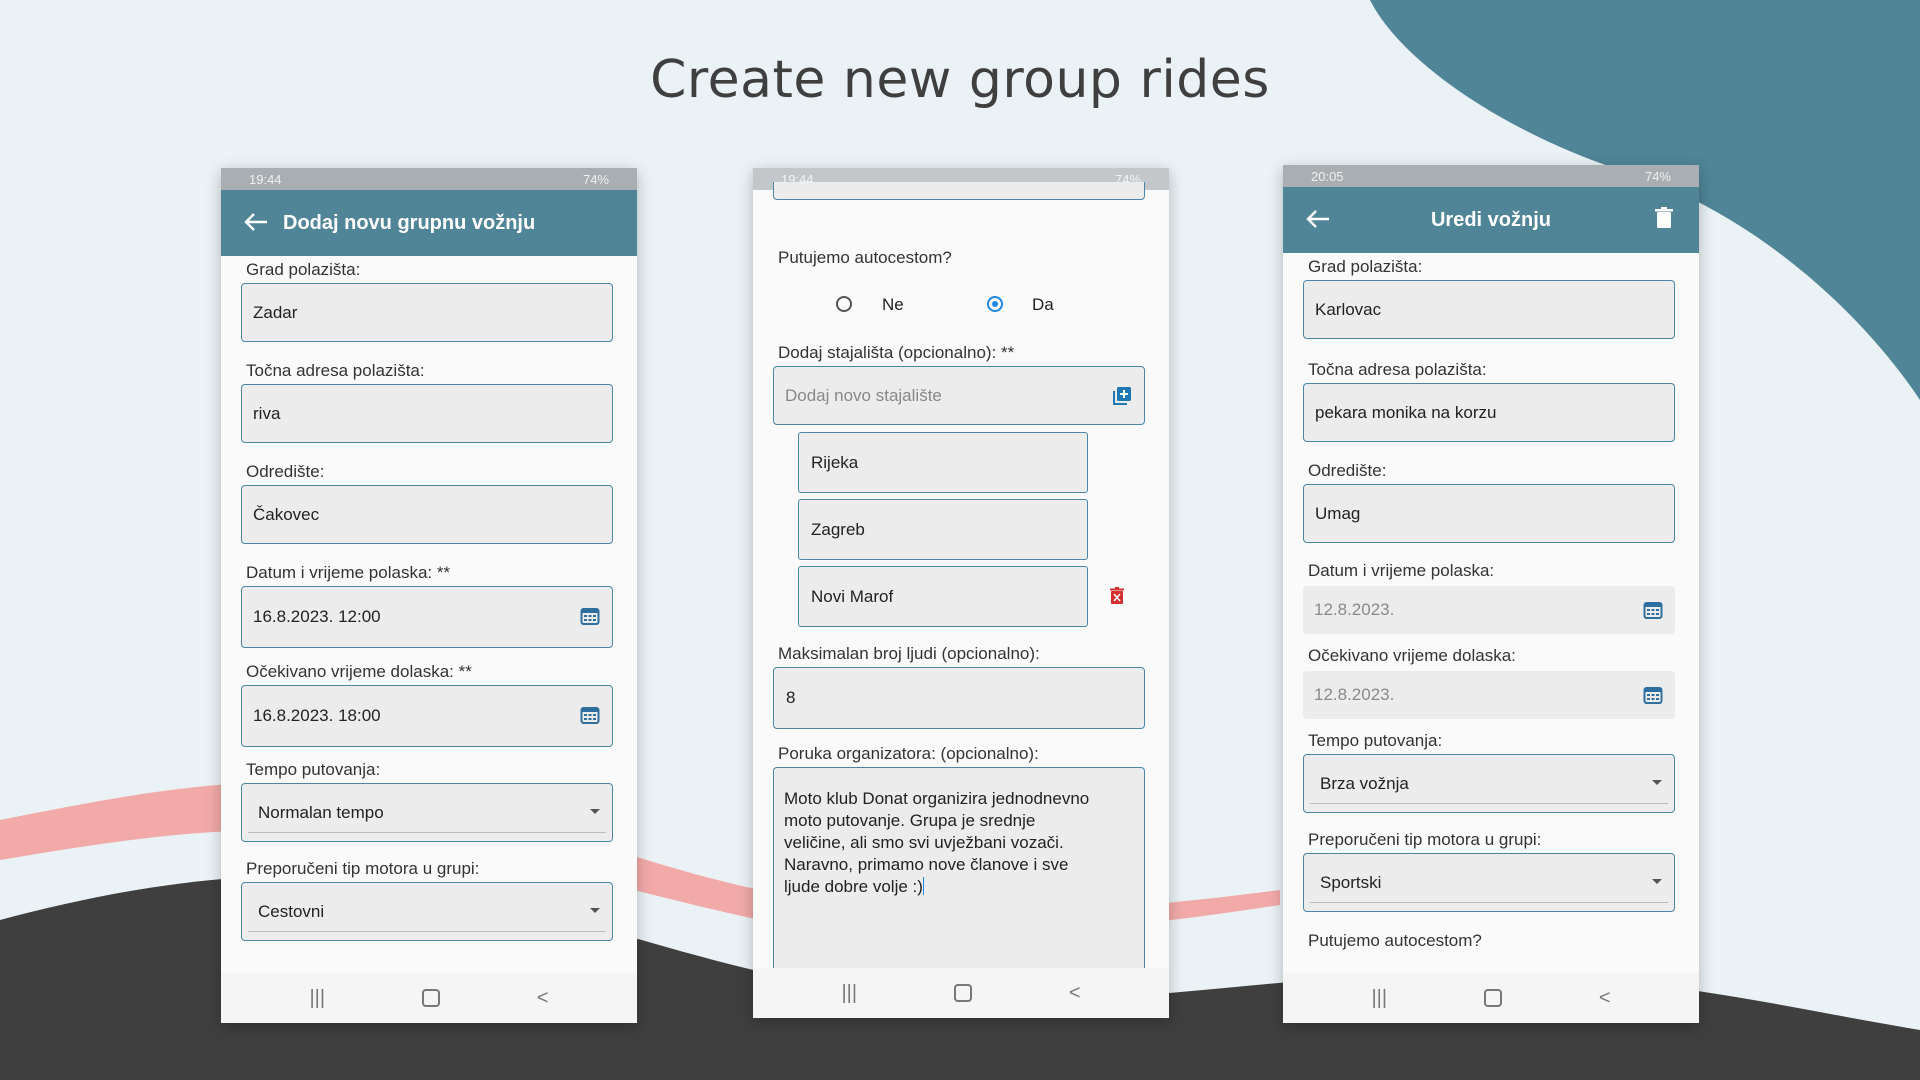  Describe the element at coordinates (317, 715) in the screenshot. I see `dolazak-value: 16.8.2023. 18:00` at that location.